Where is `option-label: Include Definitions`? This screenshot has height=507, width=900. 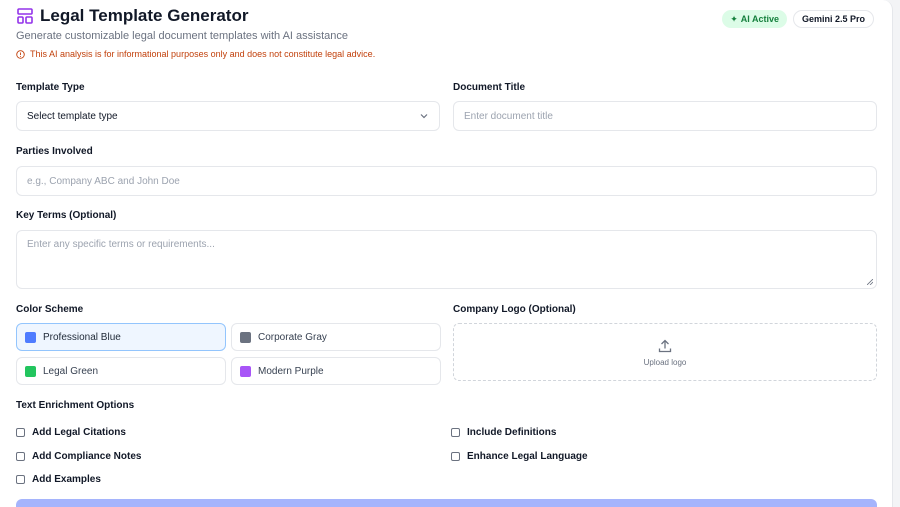 option-label: Include Definitions is located at coordinates (512, 432).